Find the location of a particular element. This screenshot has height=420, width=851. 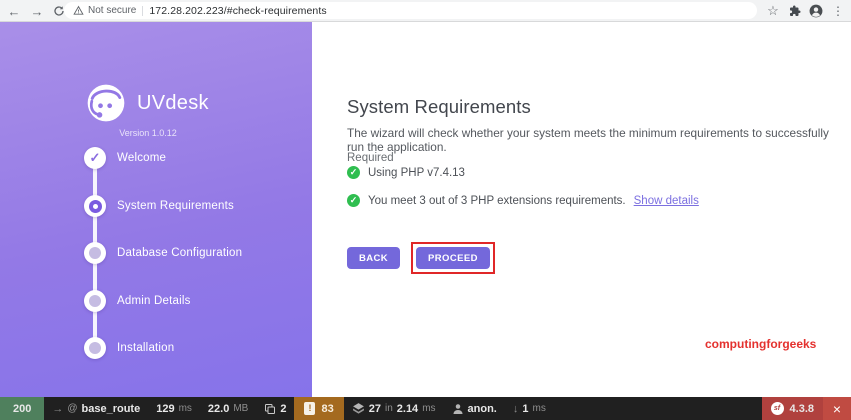

profiler-status-code: 200 is located at coordinates (22, 408).